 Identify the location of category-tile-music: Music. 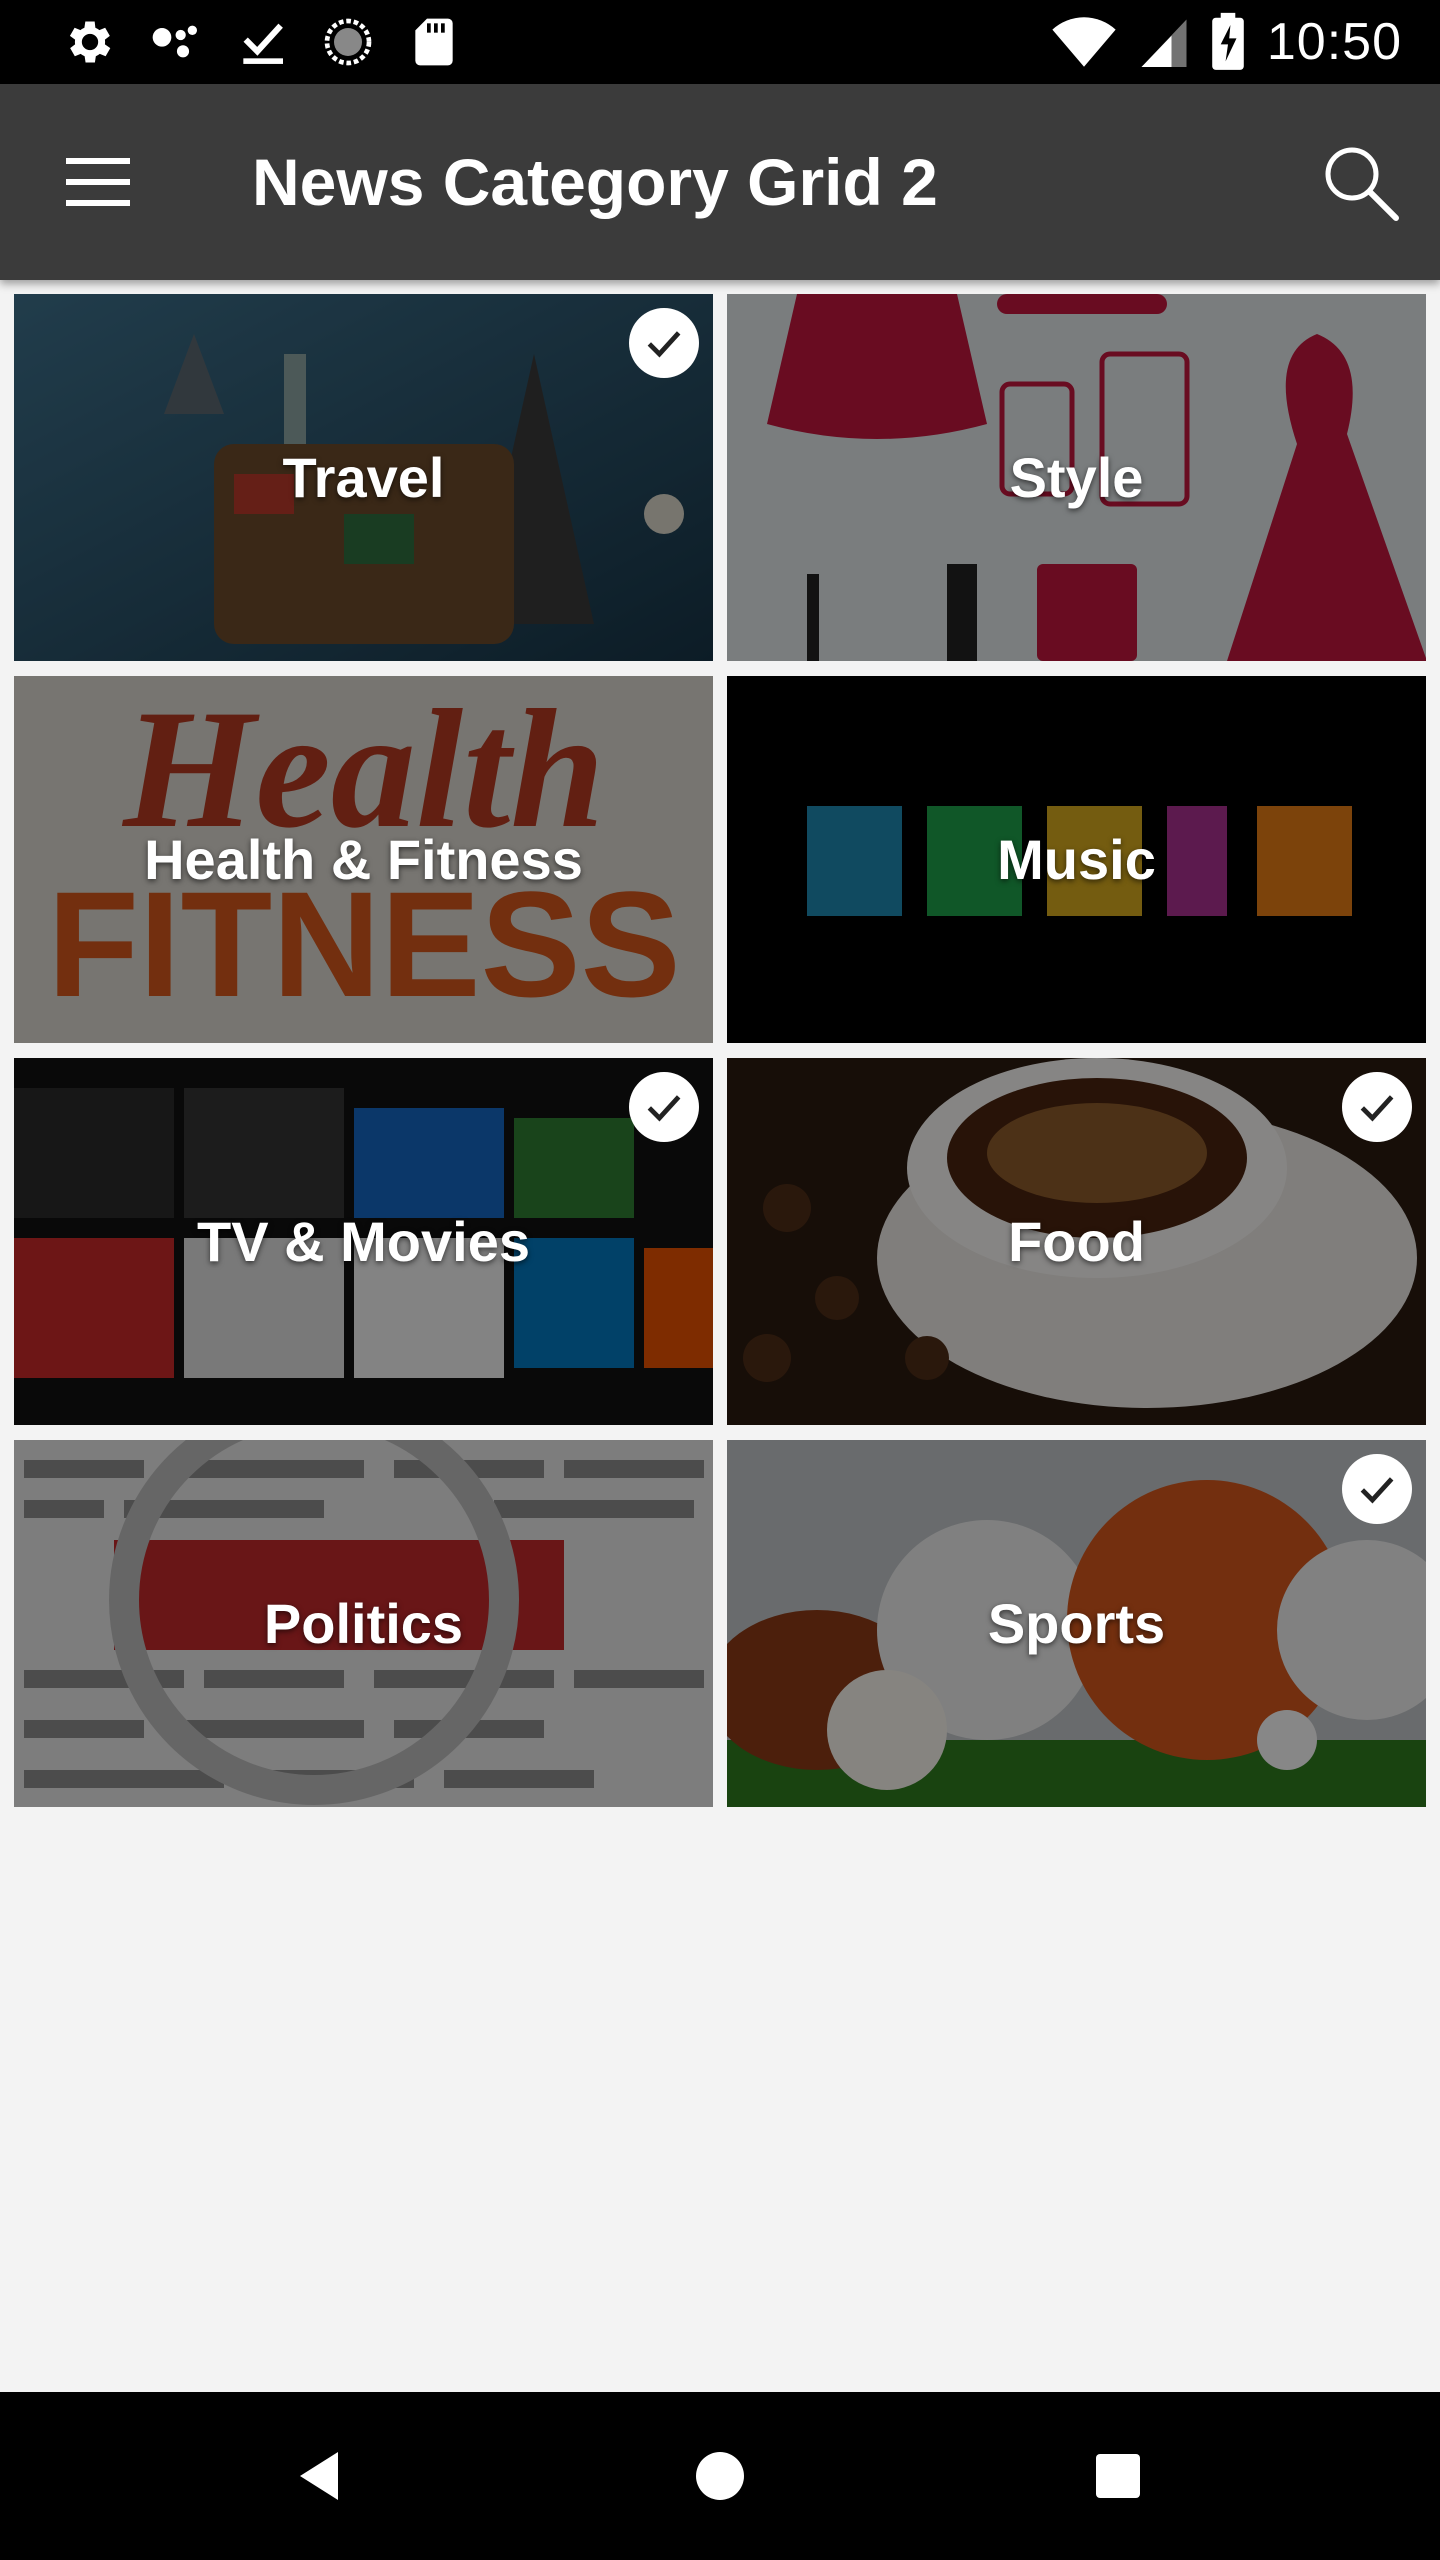
(1076, 859).